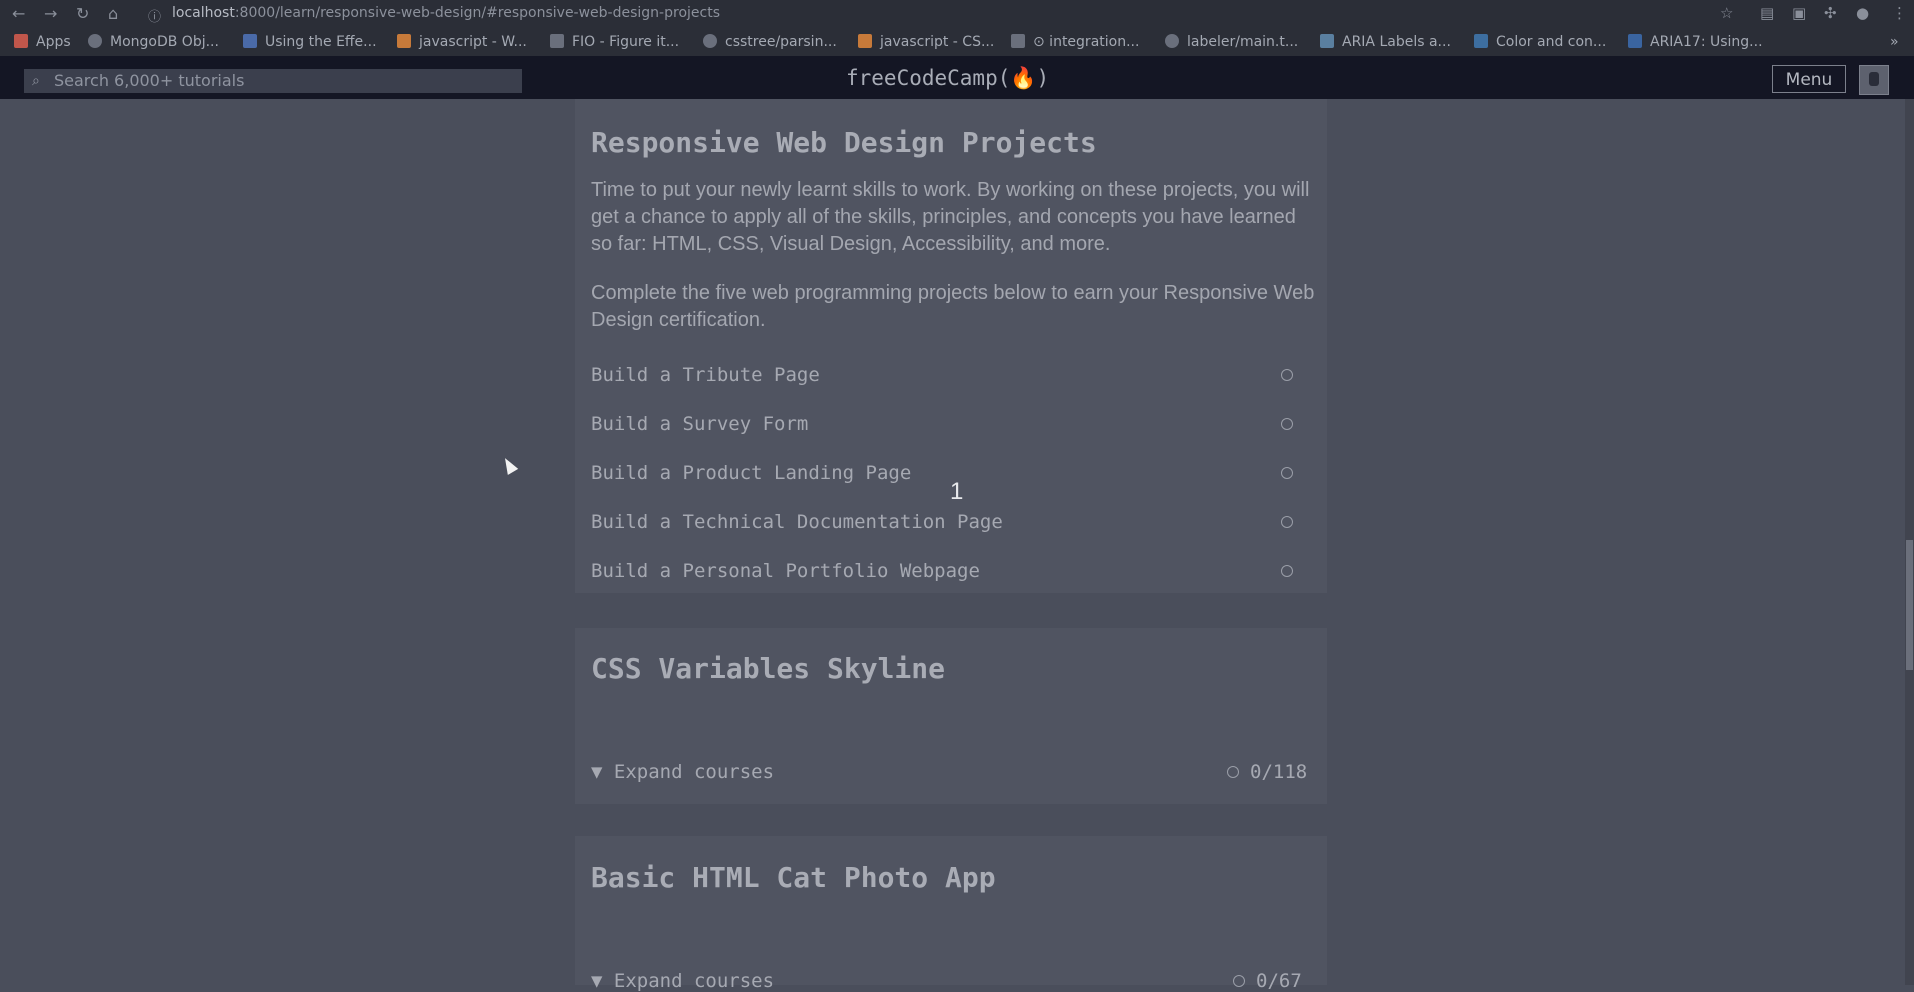  What do you see at coordinates (1909, 605) in the screenshot?
I see `scrollbar-thumb` at bounding box center [1909, 605].